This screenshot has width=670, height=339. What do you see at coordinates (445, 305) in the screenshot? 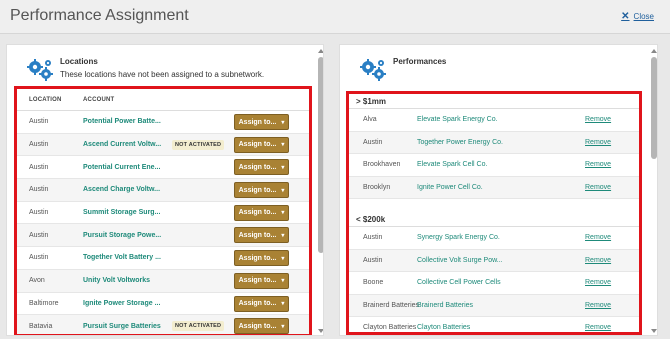
I see `row-performance-link: Brainerd Batteries` at bounding box center [445, 305].